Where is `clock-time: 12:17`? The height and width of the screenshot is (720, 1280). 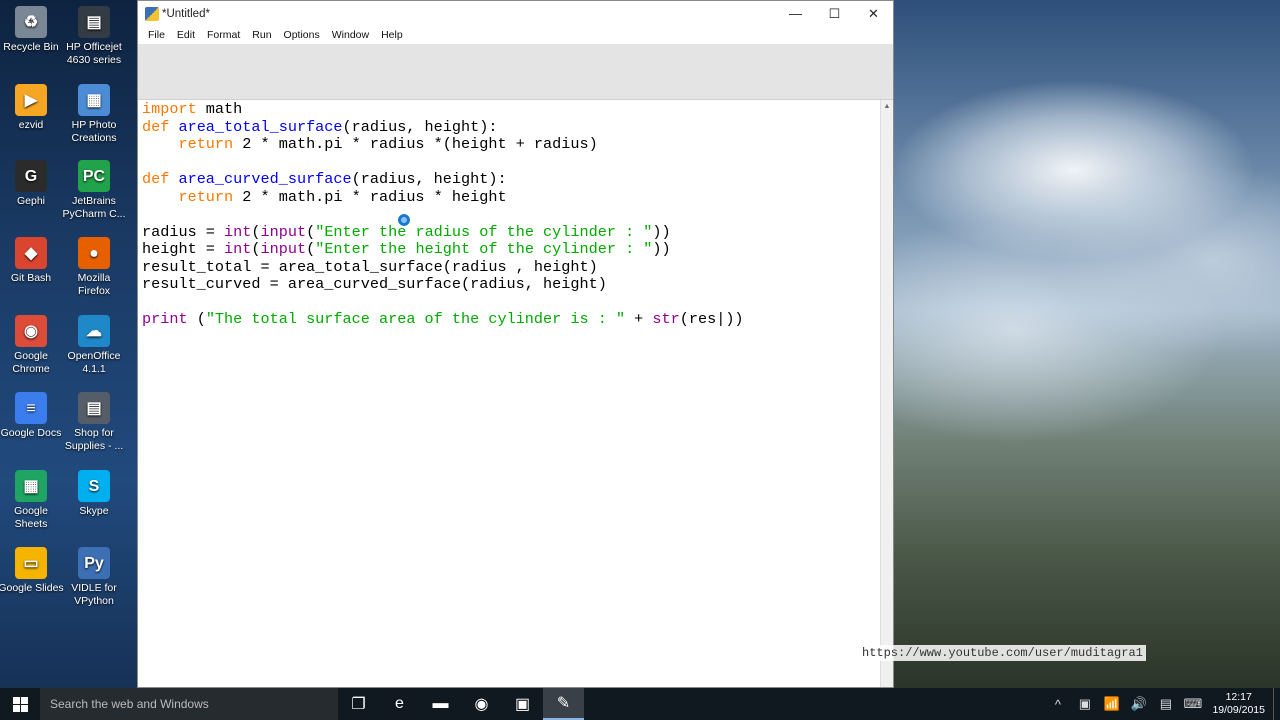
clock-time: 12:17 is located at coordinates (1238, 697).